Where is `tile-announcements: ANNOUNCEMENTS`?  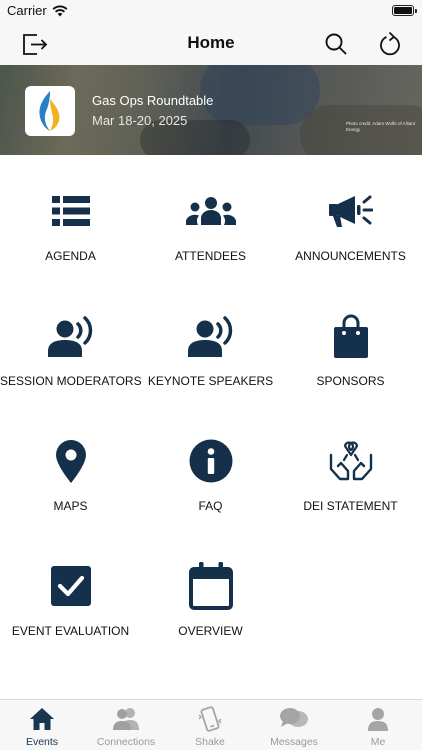
tile-announcements: ANNOUNCEMENTS is located at coordinates (350, 225).